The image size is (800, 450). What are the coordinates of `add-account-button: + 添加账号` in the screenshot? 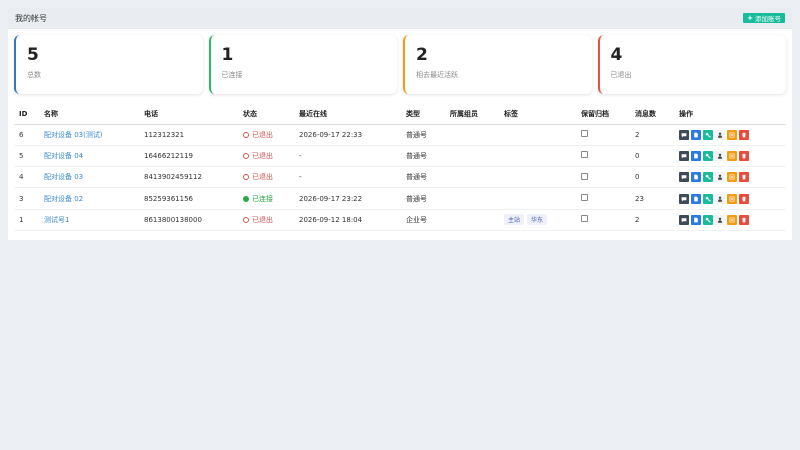 It's located at (764, 18).